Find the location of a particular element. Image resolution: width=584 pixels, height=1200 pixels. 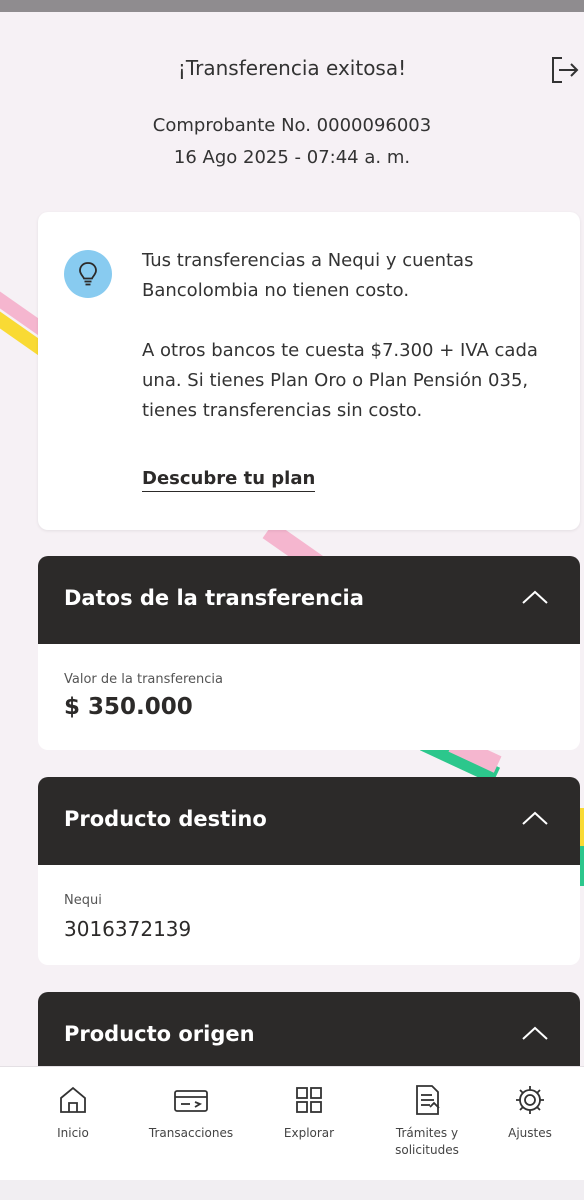

nav-item-transacciones: Transacciones is located at coordinates (191, 1112).